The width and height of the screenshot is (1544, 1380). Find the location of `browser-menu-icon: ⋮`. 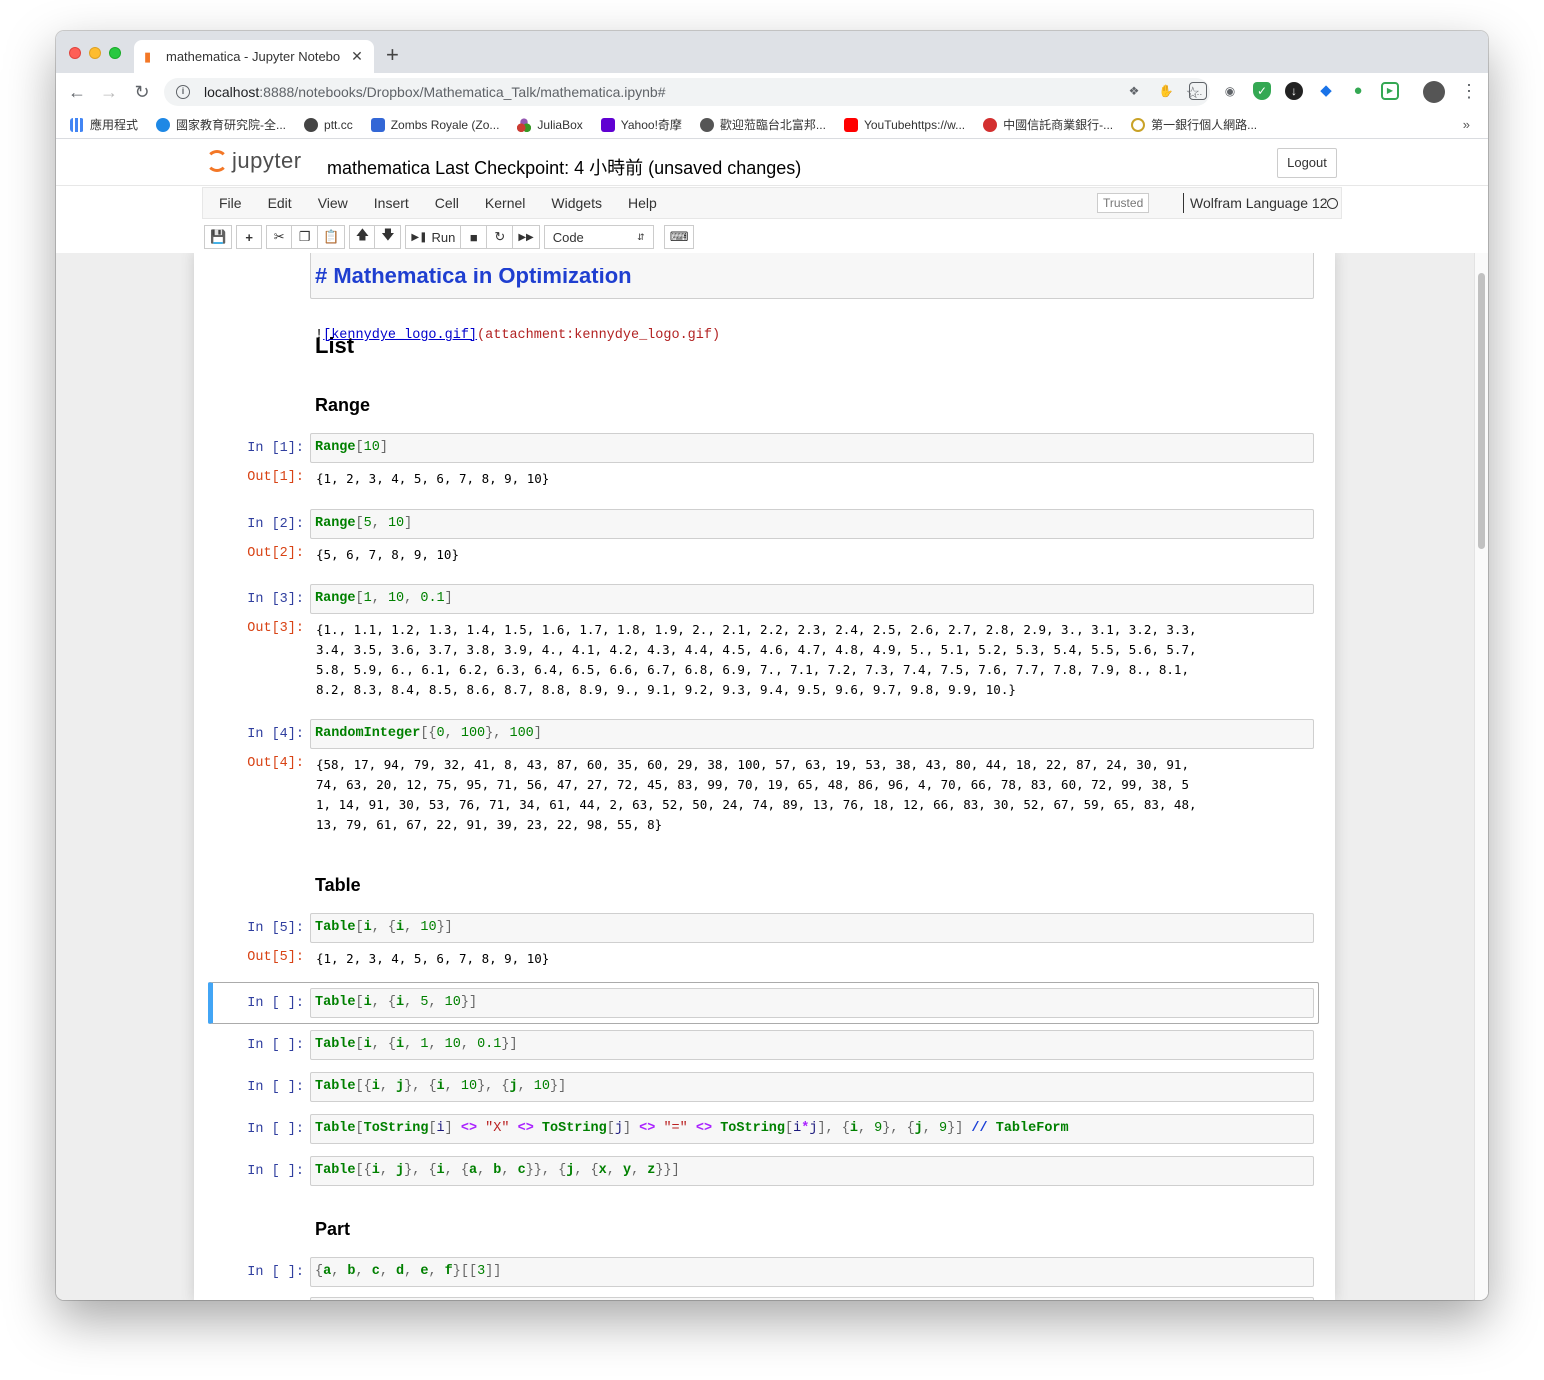

browser-menu-icon: ⋮ is located at coordinates (1469, 91).